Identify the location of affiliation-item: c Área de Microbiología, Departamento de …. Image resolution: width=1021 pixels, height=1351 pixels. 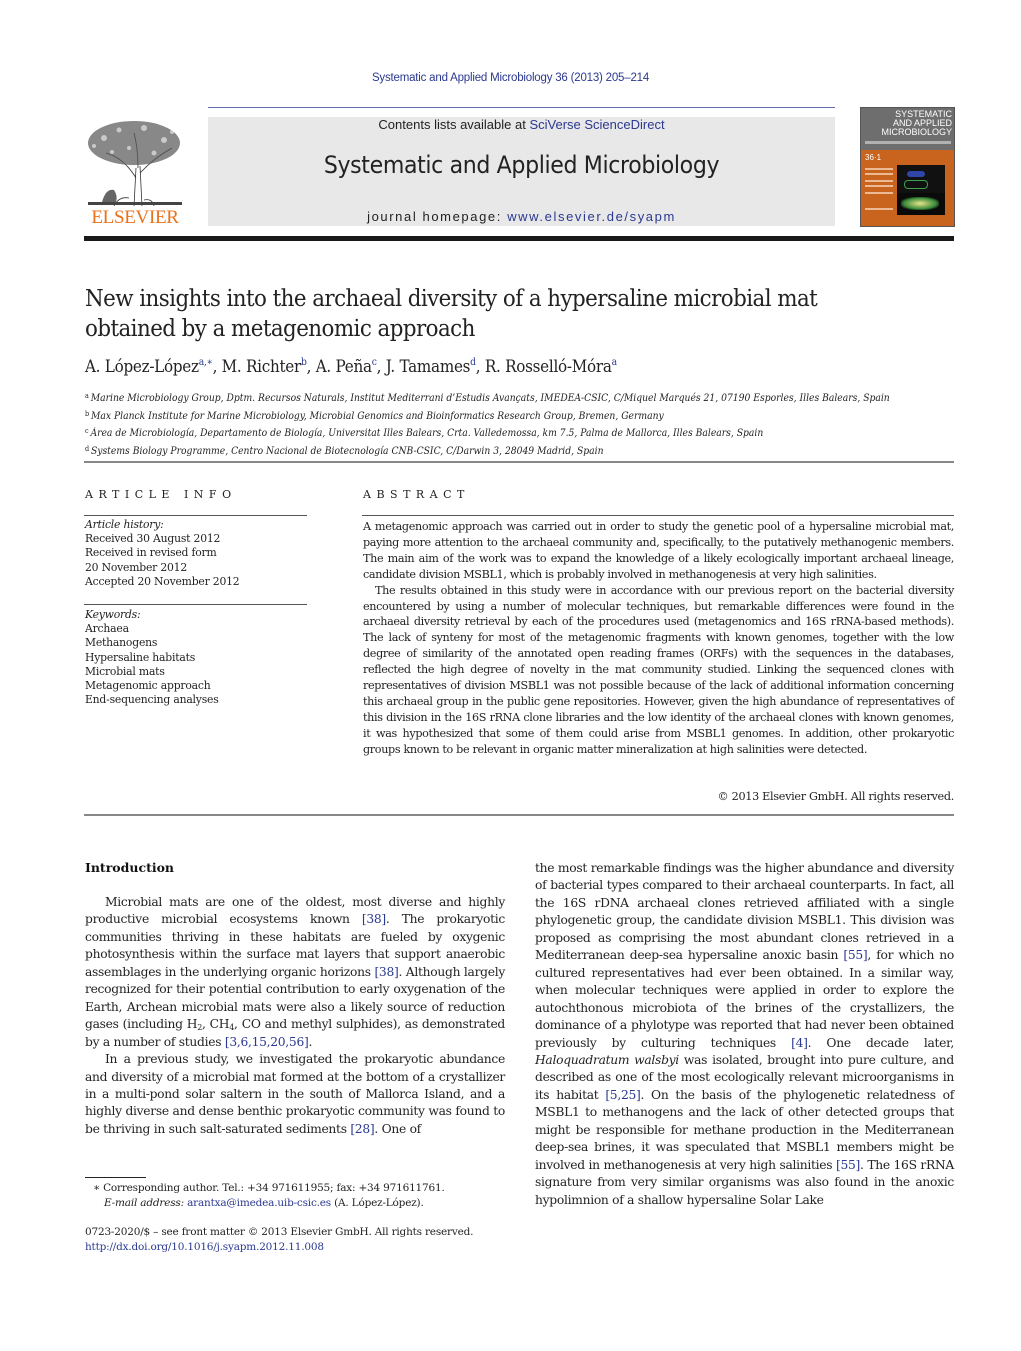
(490, 433).